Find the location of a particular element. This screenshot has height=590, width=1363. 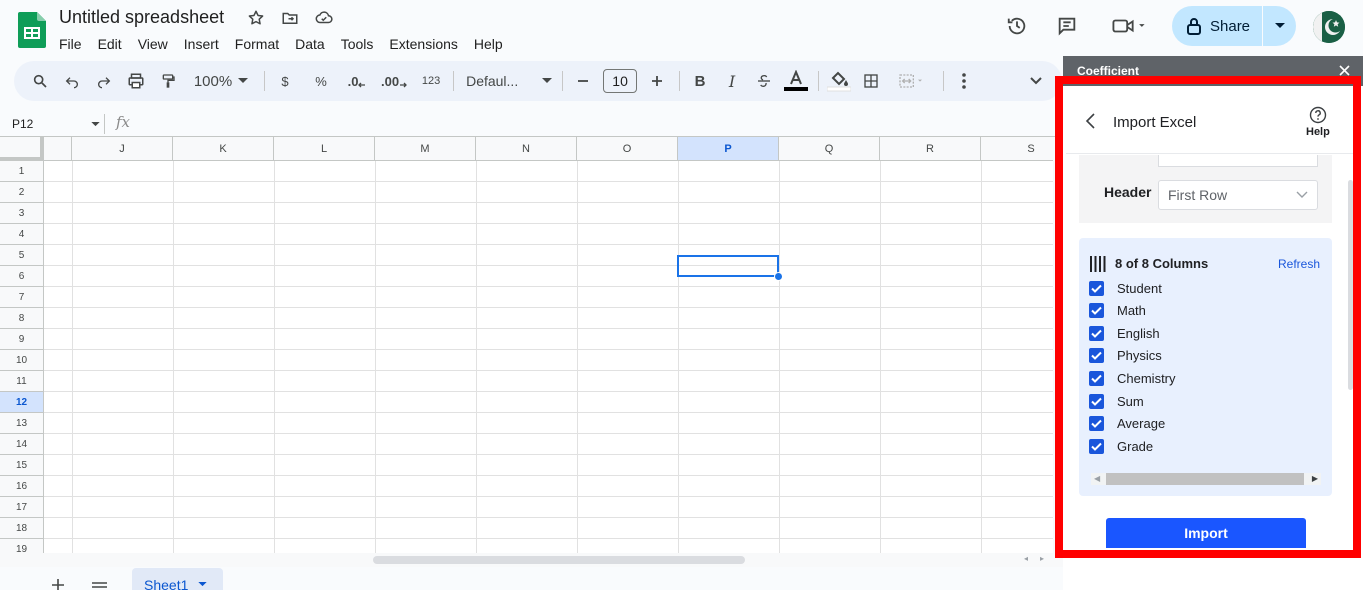

column-header: K is located at coordinates (223, 149).